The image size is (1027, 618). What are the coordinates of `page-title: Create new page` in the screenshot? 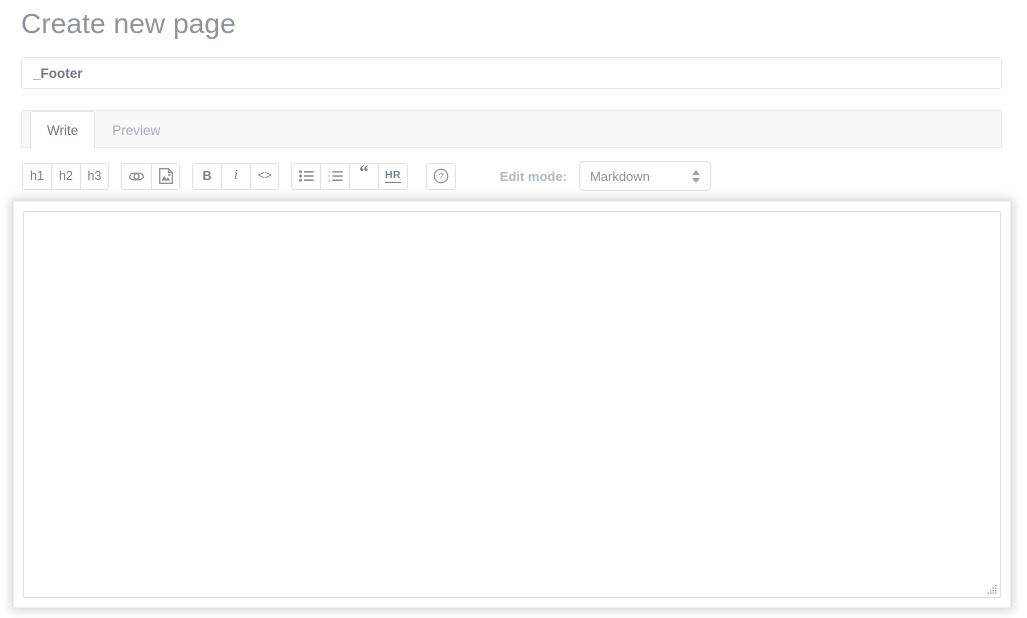 It's located at (128, 23).